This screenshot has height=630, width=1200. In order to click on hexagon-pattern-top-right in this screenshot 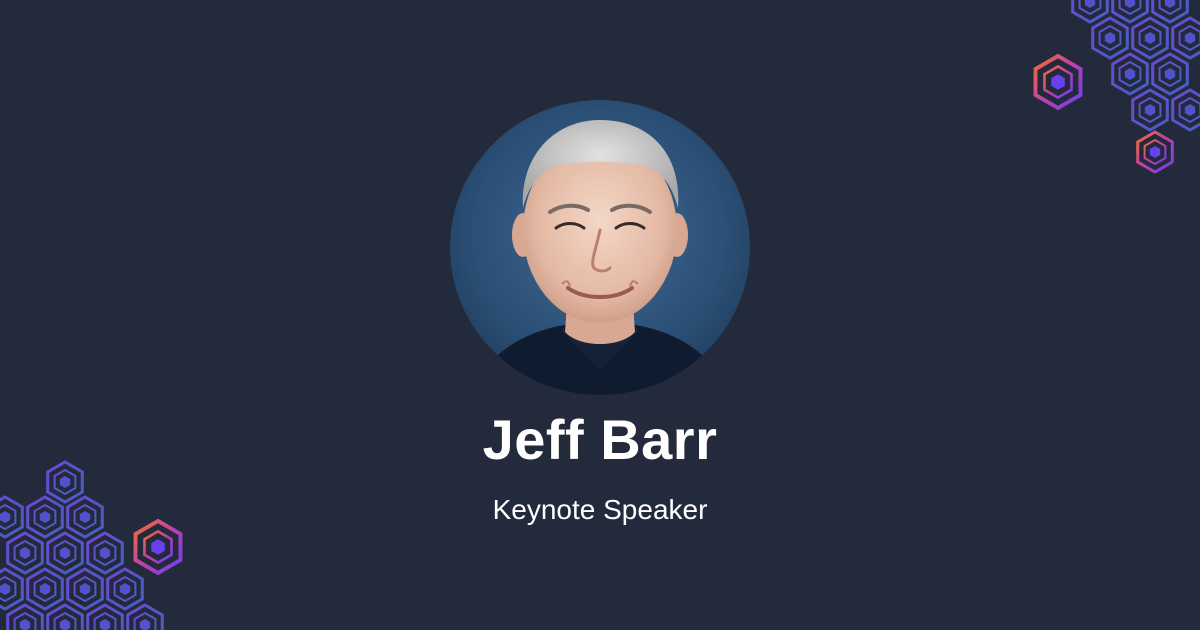, I will do `click(1116, 87)`.